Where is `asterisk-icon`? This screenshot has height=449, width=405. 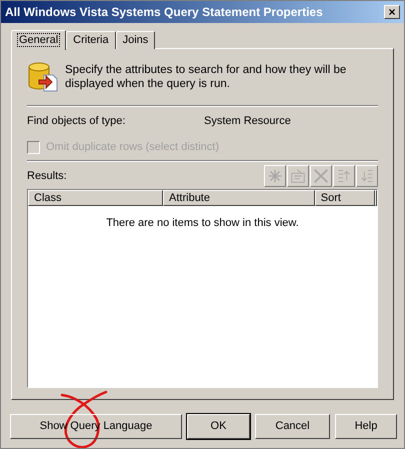
asterisk-icon is located at coordinates (275, 175).